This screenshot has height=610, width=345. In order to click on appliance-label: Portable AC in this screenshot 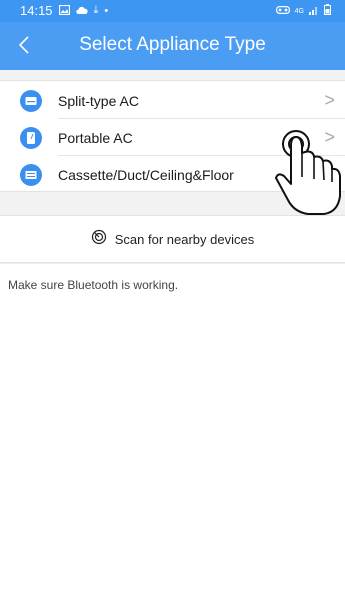, I will do `click(95, 137)`.